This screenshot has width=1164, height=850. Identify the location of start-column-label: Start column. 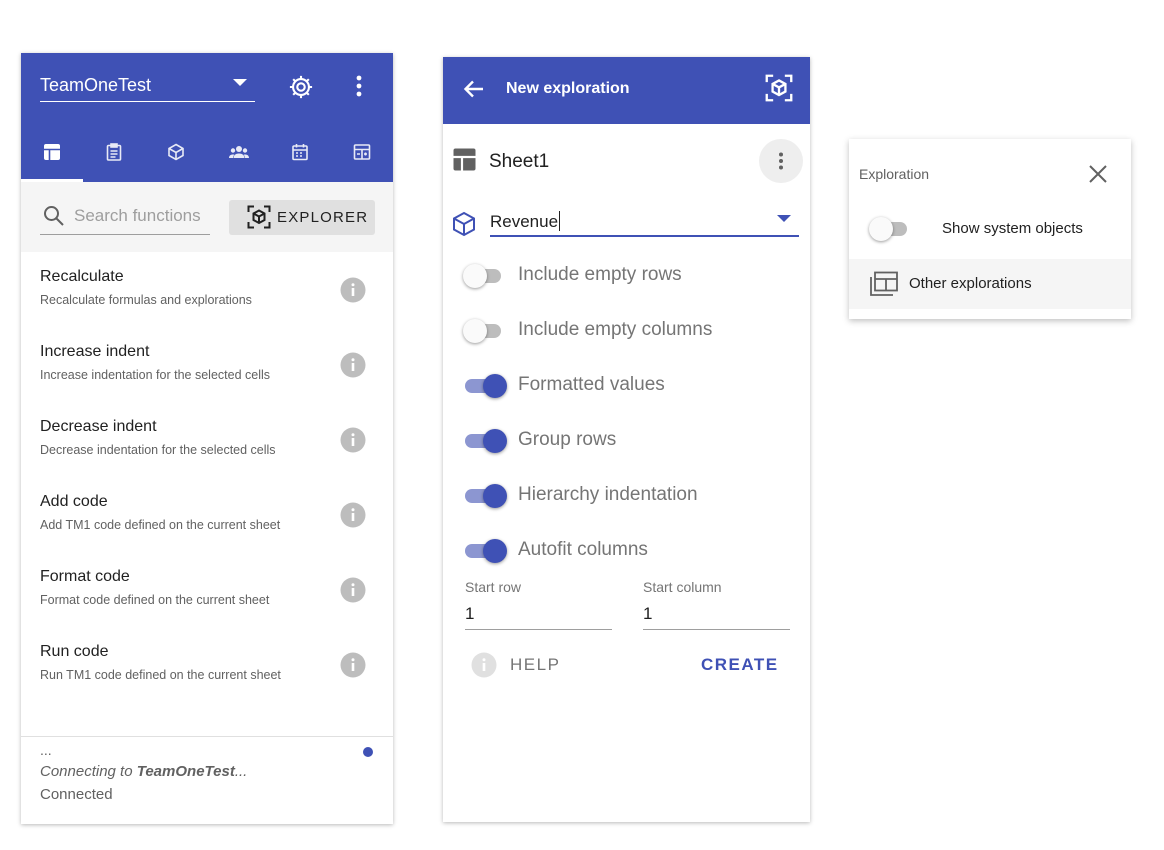
(682, 587).